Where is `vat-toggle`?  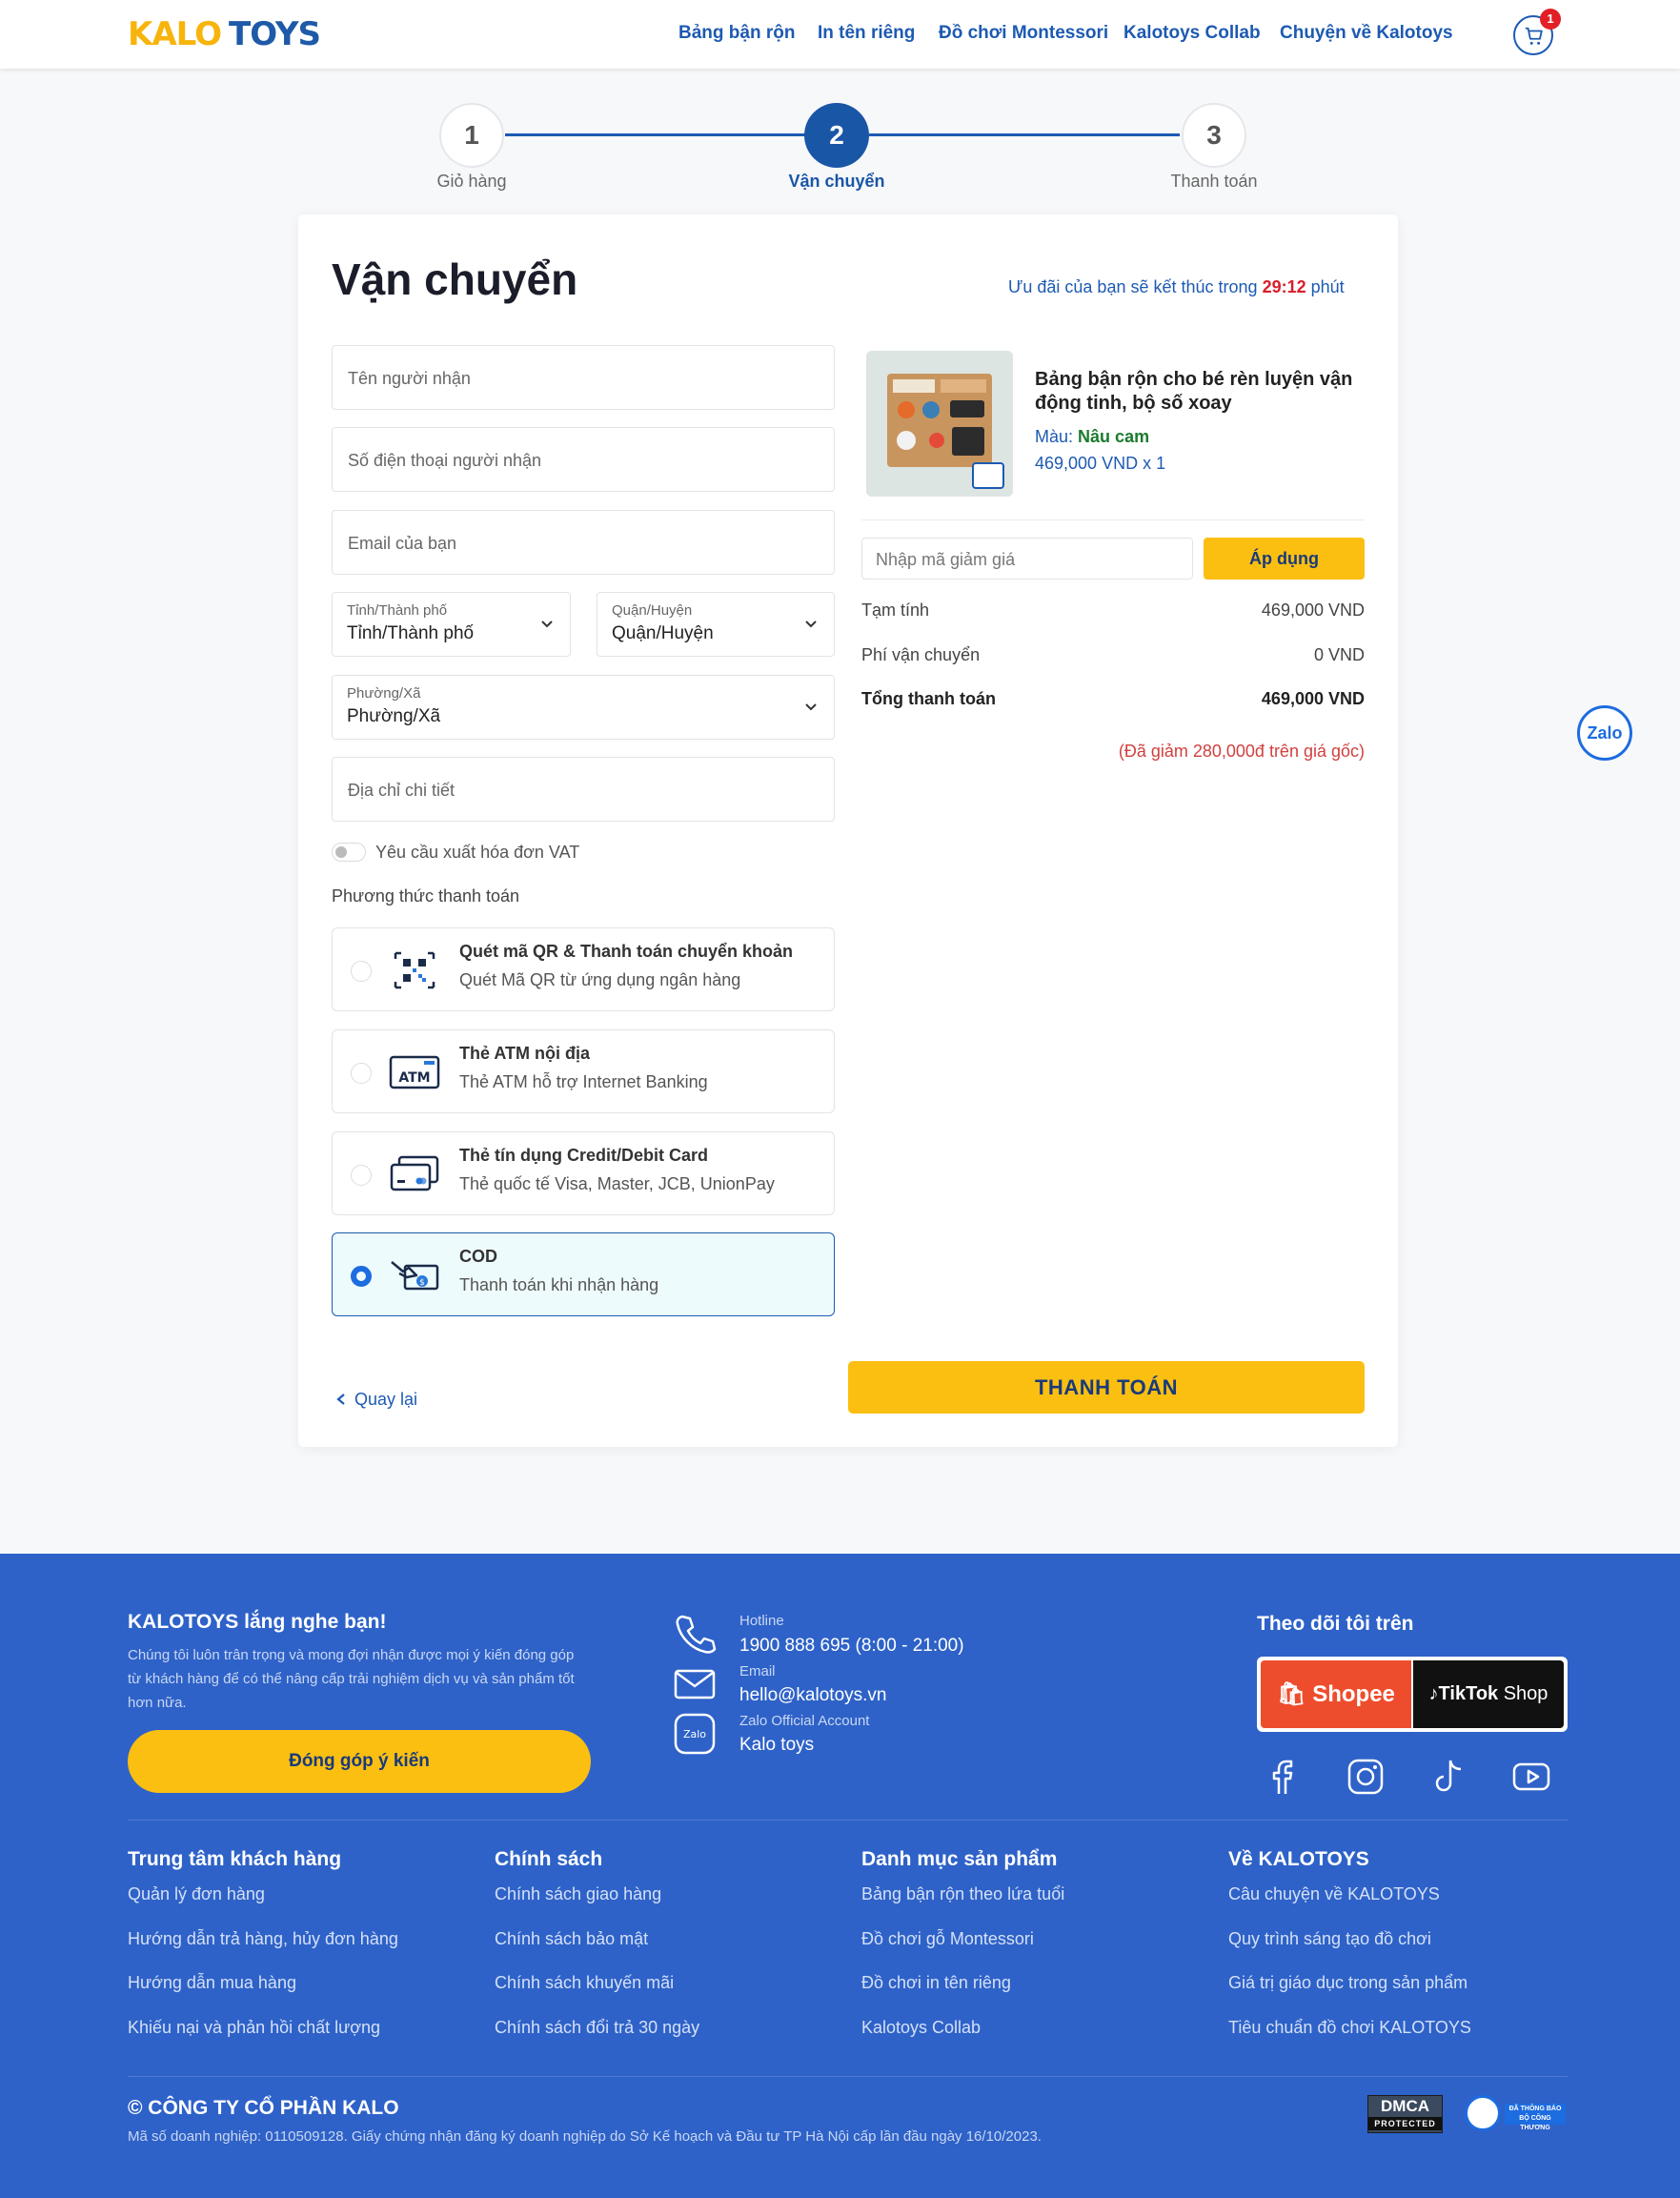 vat-toggle is located at coordinates (349, 852).